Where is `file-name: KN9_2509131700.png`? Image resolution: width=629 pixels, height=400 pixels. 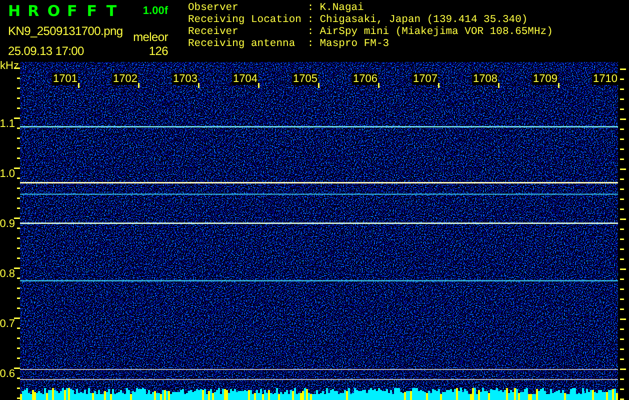
file-name: KN9_2509131700.png is located at coordinates (66, 31).